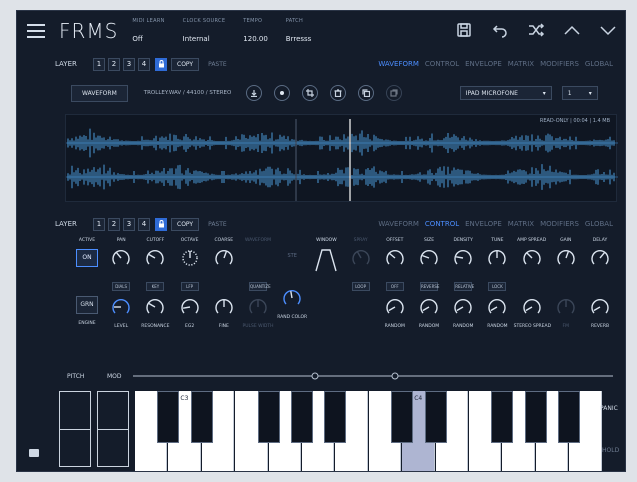  Describe the element at coordinates (365, 93) in the screenshot. I see `copy-icon` at that location.